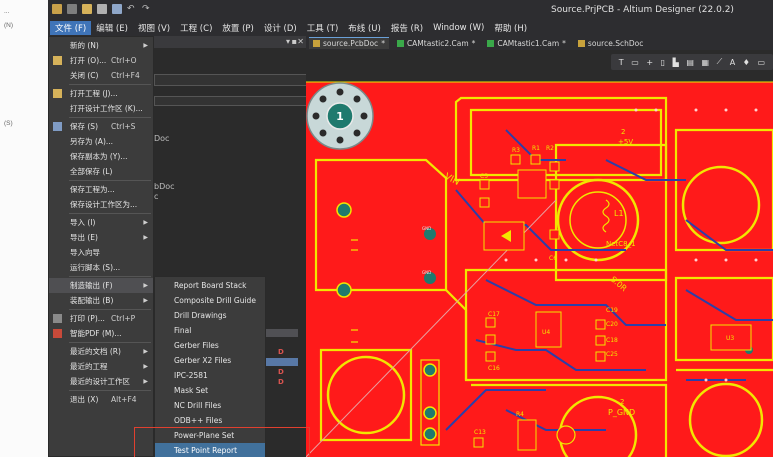 This screenshot has height=457, width=773. What do you see at coordinates (566, 435) in the screenshot?
I see `via-ring` at bounding box center [566, 435].